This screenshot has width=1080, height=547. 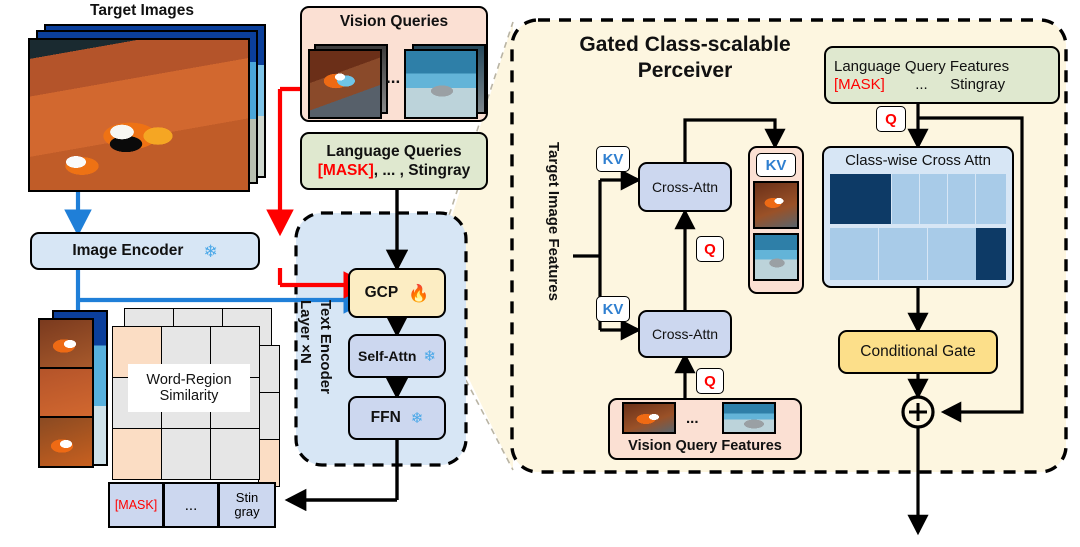 What do you see at coordinates (247, 511) in the screenshot?
I see `stingray-line2: gray` at bounding box center [247, 511].